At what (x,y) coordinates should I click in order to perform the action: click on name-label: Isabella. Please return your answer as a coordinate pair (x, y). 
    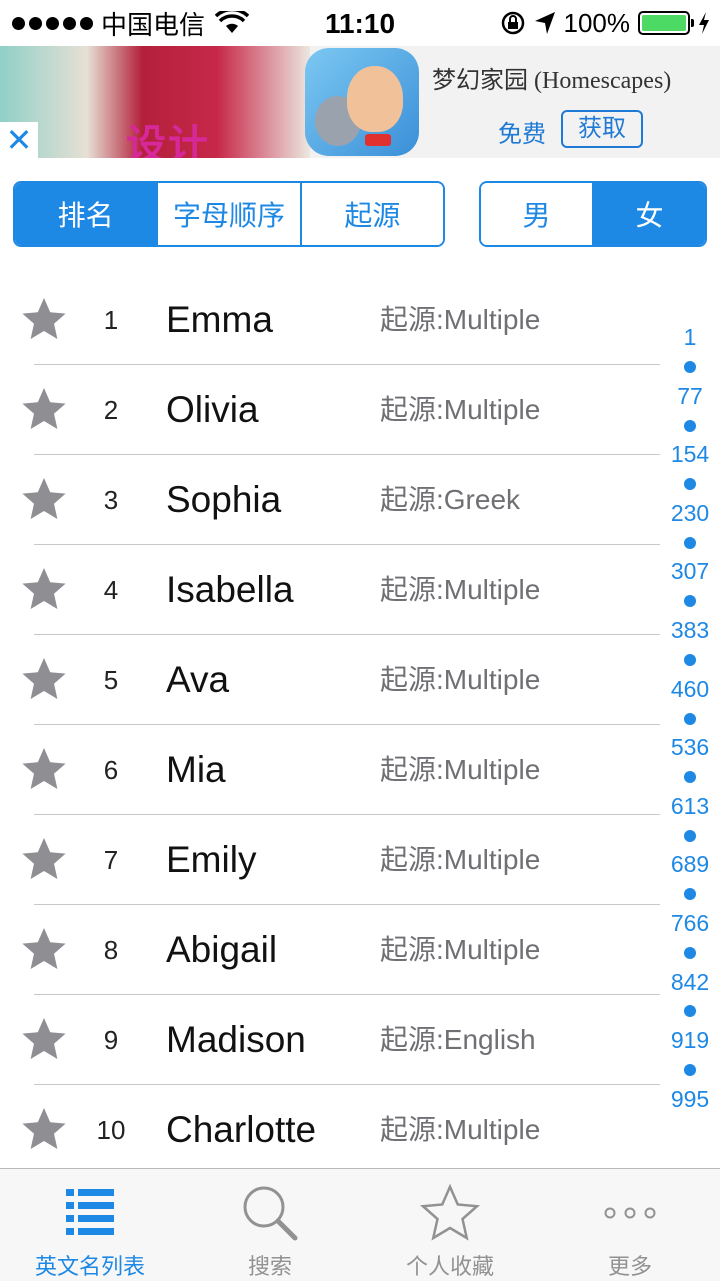
    Looking at the image, I should click on (230, 589).